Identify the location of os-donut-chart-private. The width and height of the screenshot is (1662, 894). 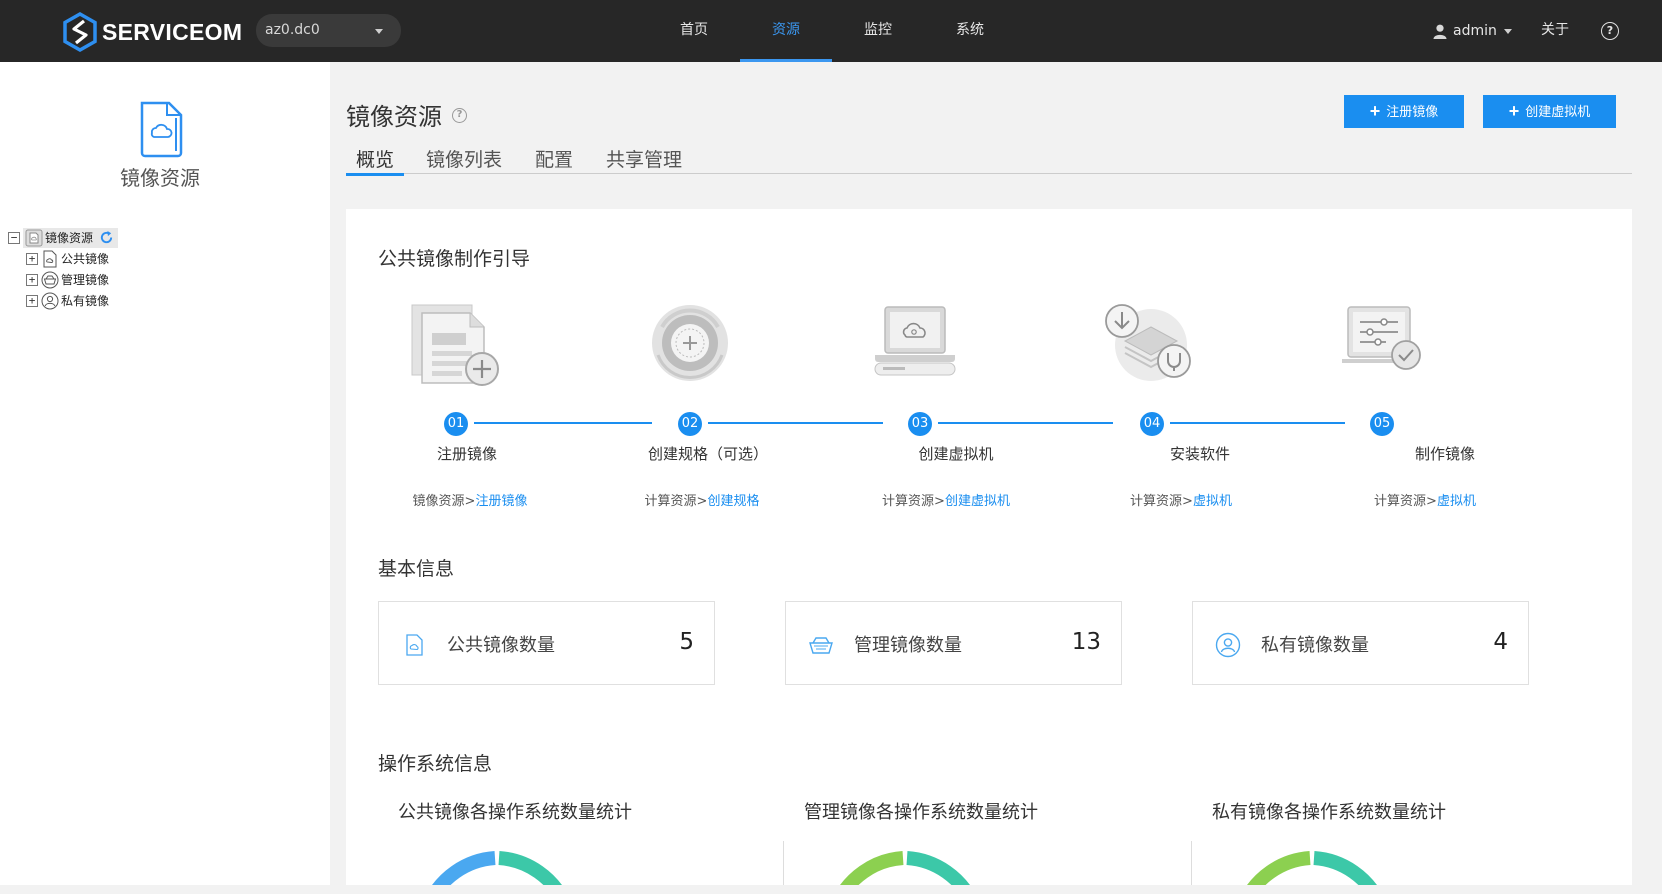
(1311, 867).